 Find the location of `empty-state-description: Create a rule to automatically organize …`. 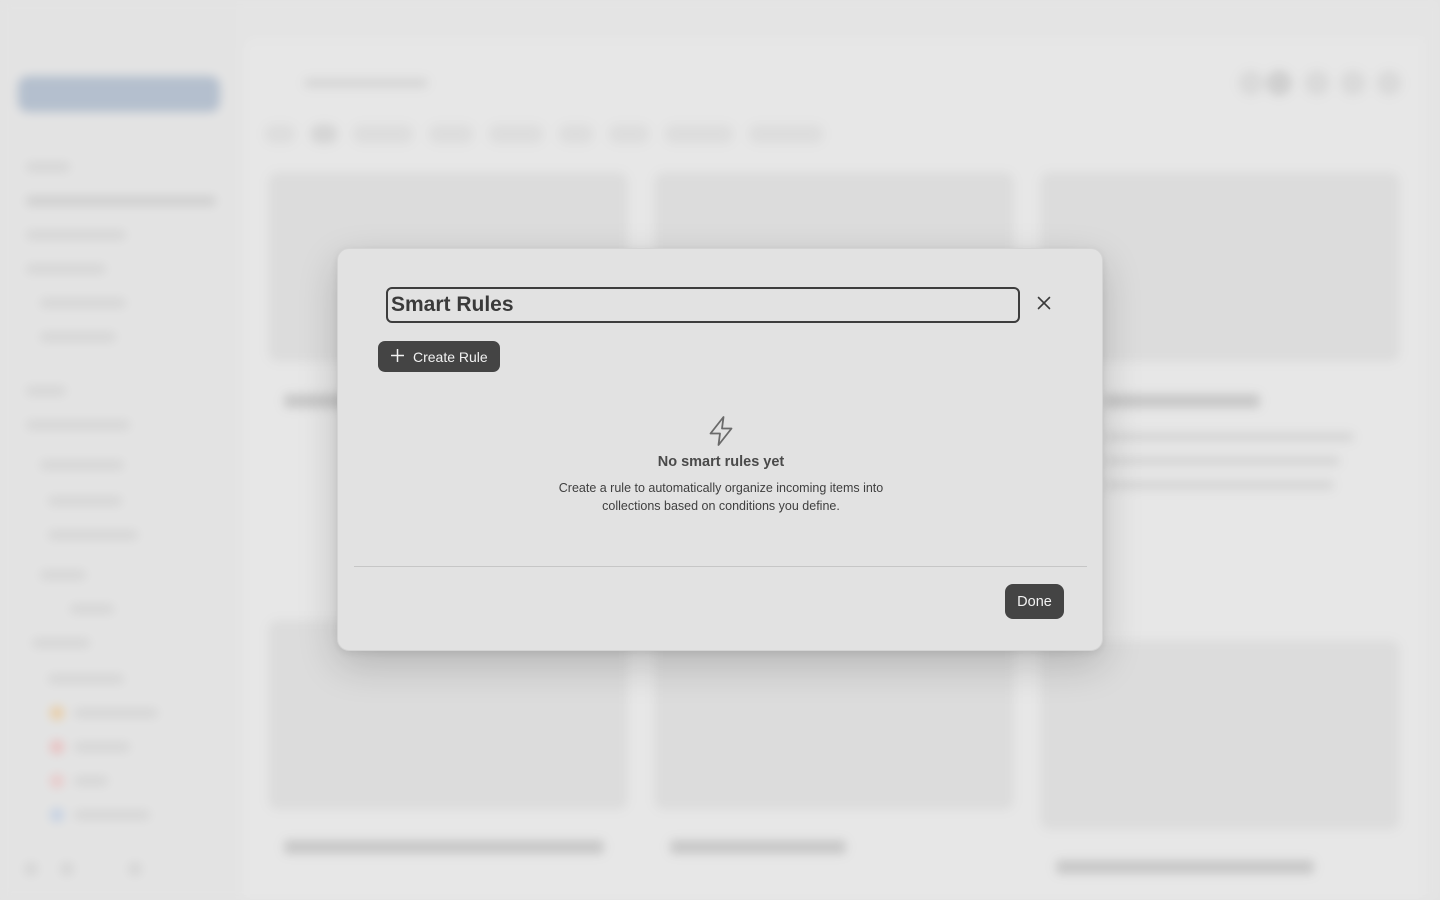

empty-state-description: Create a rule to automatically organize … is located at coordinates (721, 497).